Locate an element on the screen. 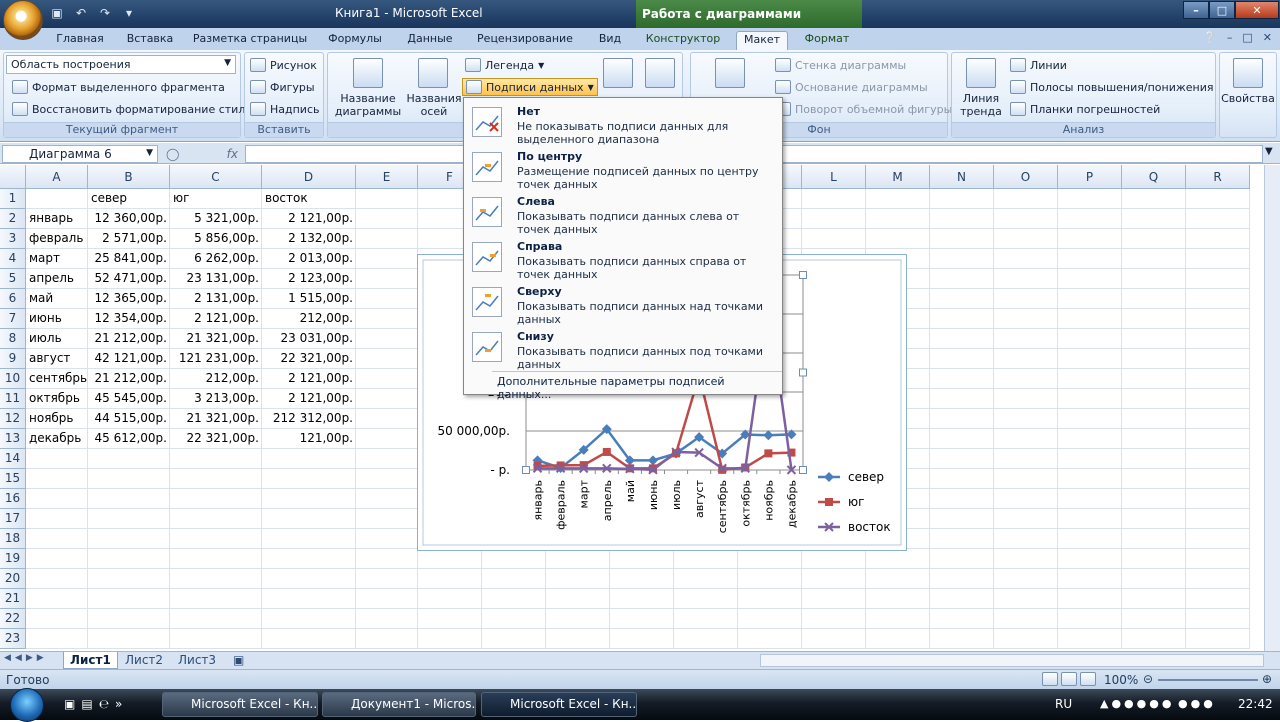 This screenshot has height=722, width=1280. data-cell: ноябрь is located at coordinates (57, 419).